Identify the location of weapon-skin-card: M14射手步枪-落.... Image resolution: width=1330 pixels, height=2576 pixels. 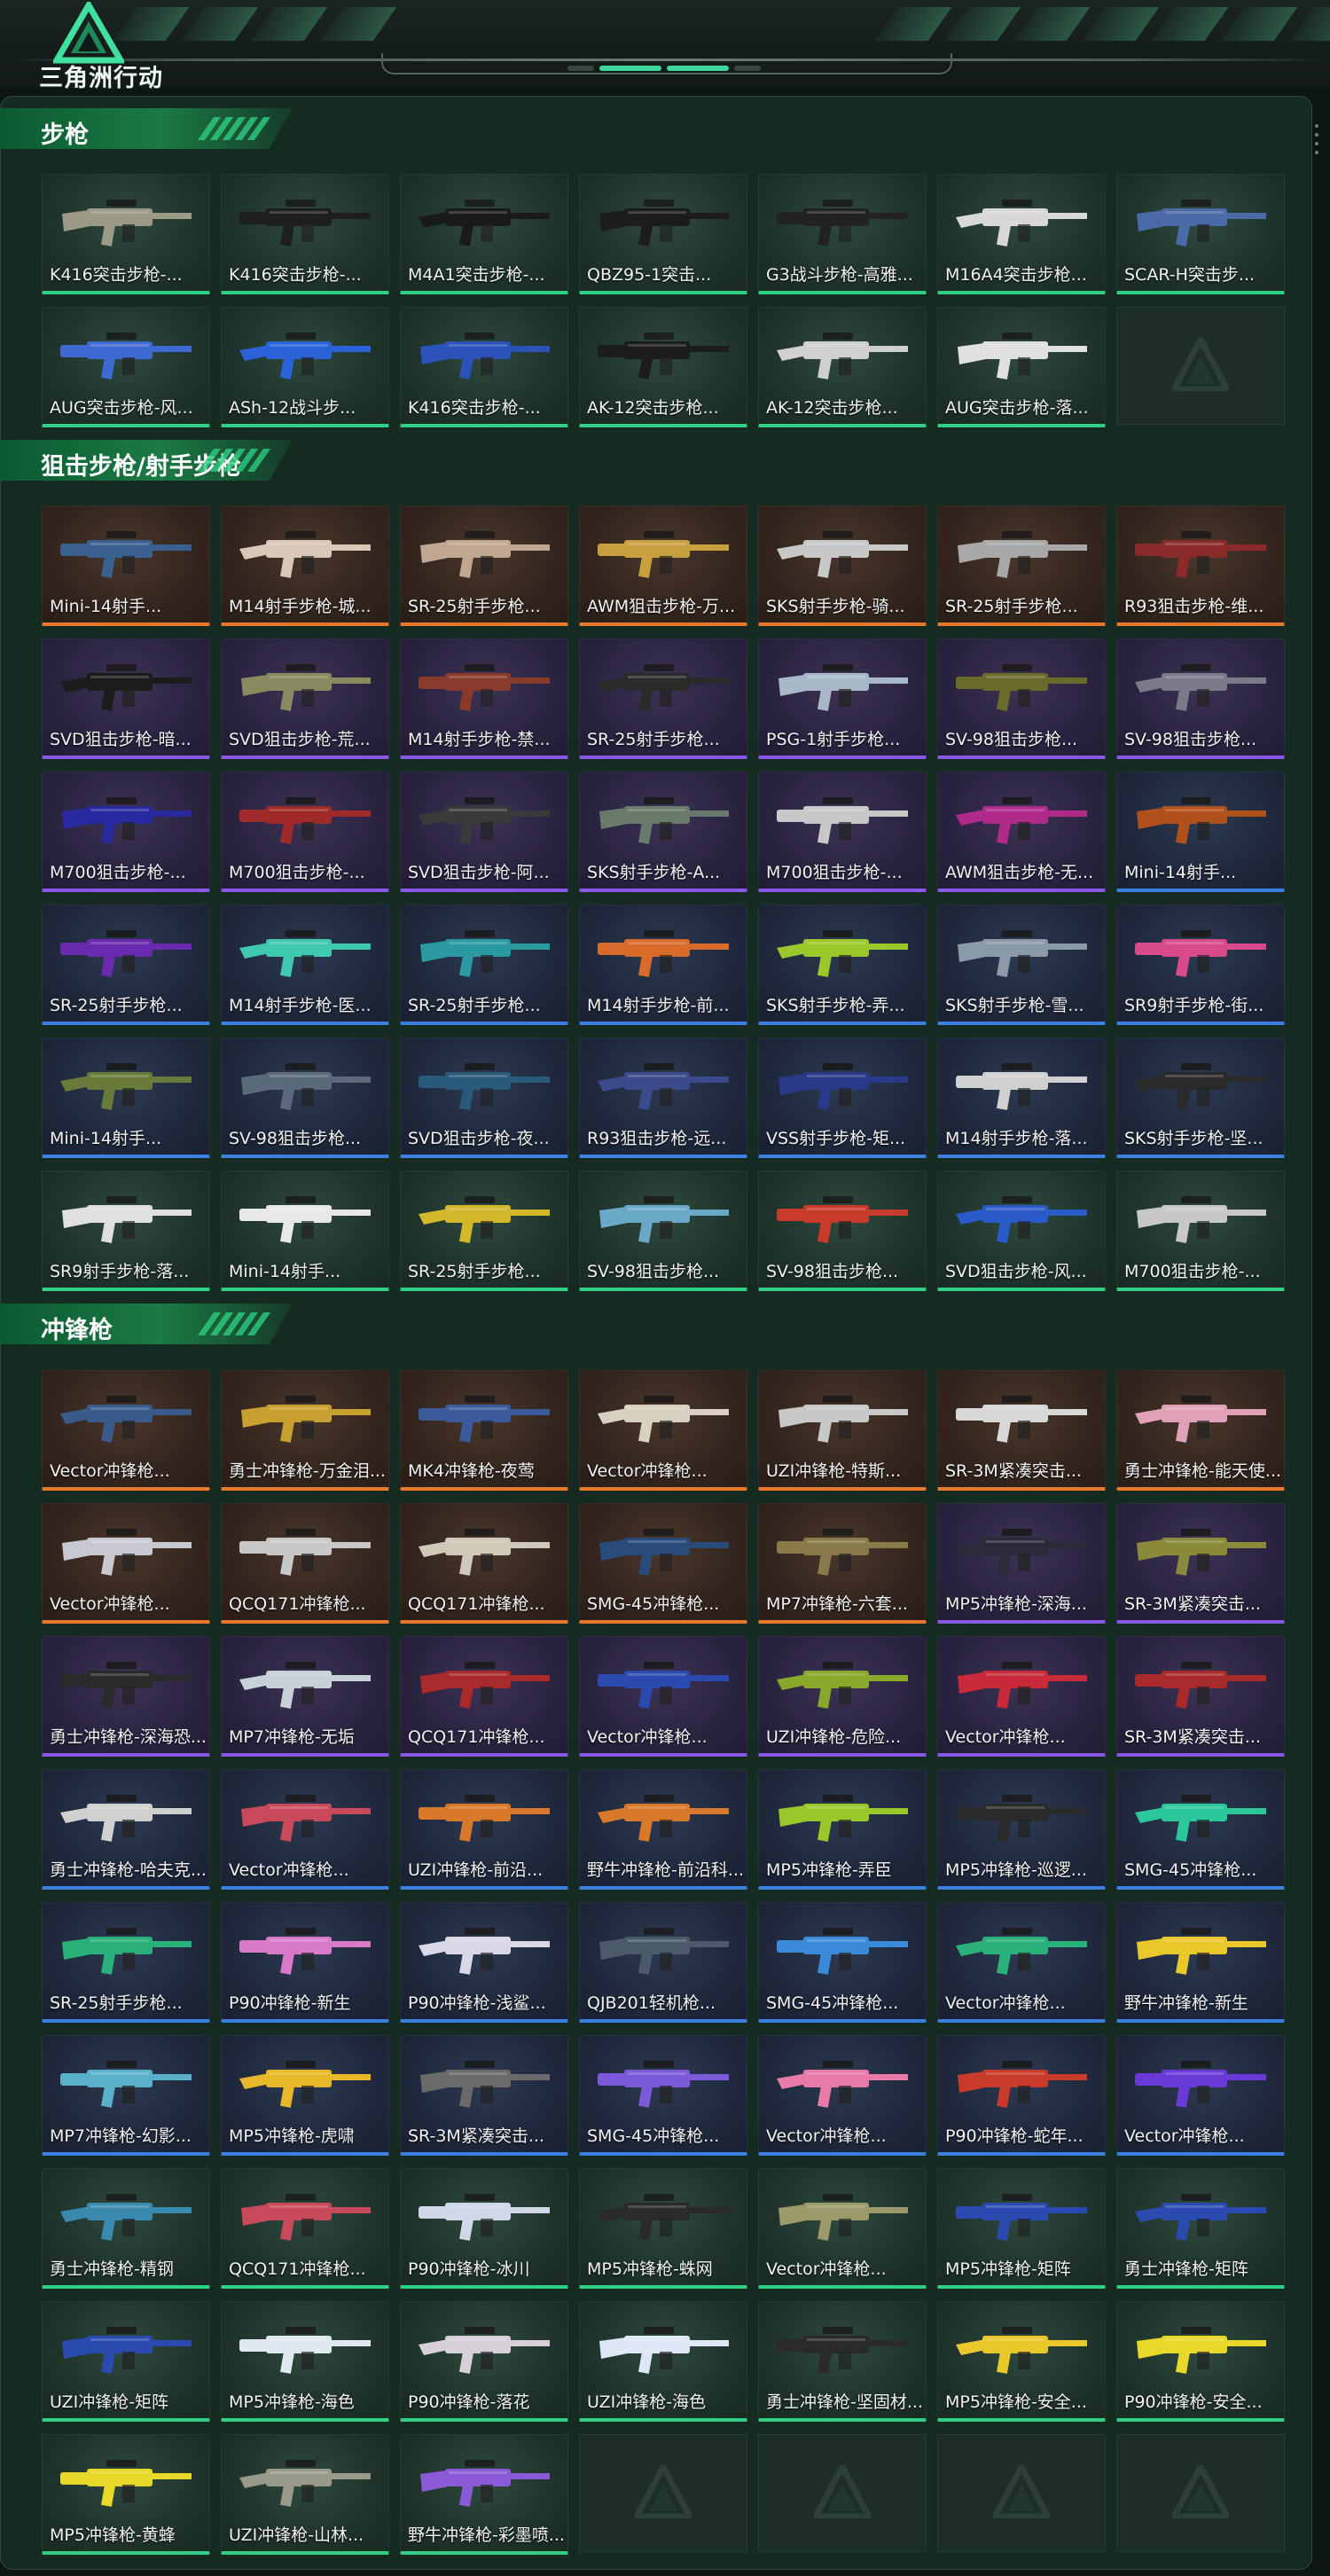
(1022, 1097).